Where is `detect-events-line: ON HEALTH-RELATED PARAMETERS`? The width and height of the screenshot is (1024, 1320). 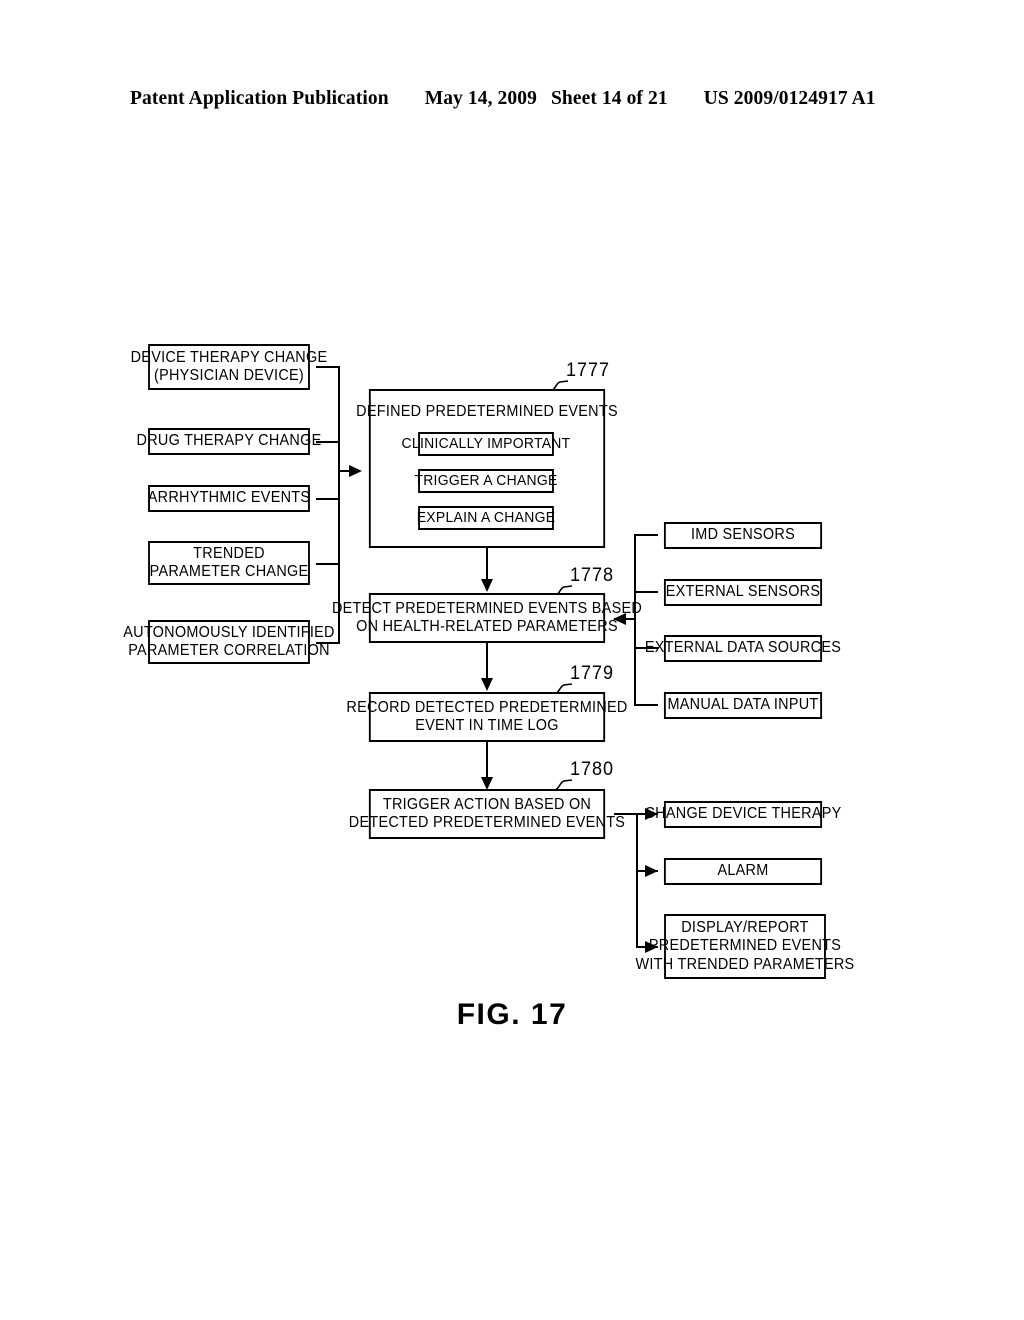 detect-events-line: ON HEALTH-RELATED PARAMETERS is located at coordinates (487, 626).